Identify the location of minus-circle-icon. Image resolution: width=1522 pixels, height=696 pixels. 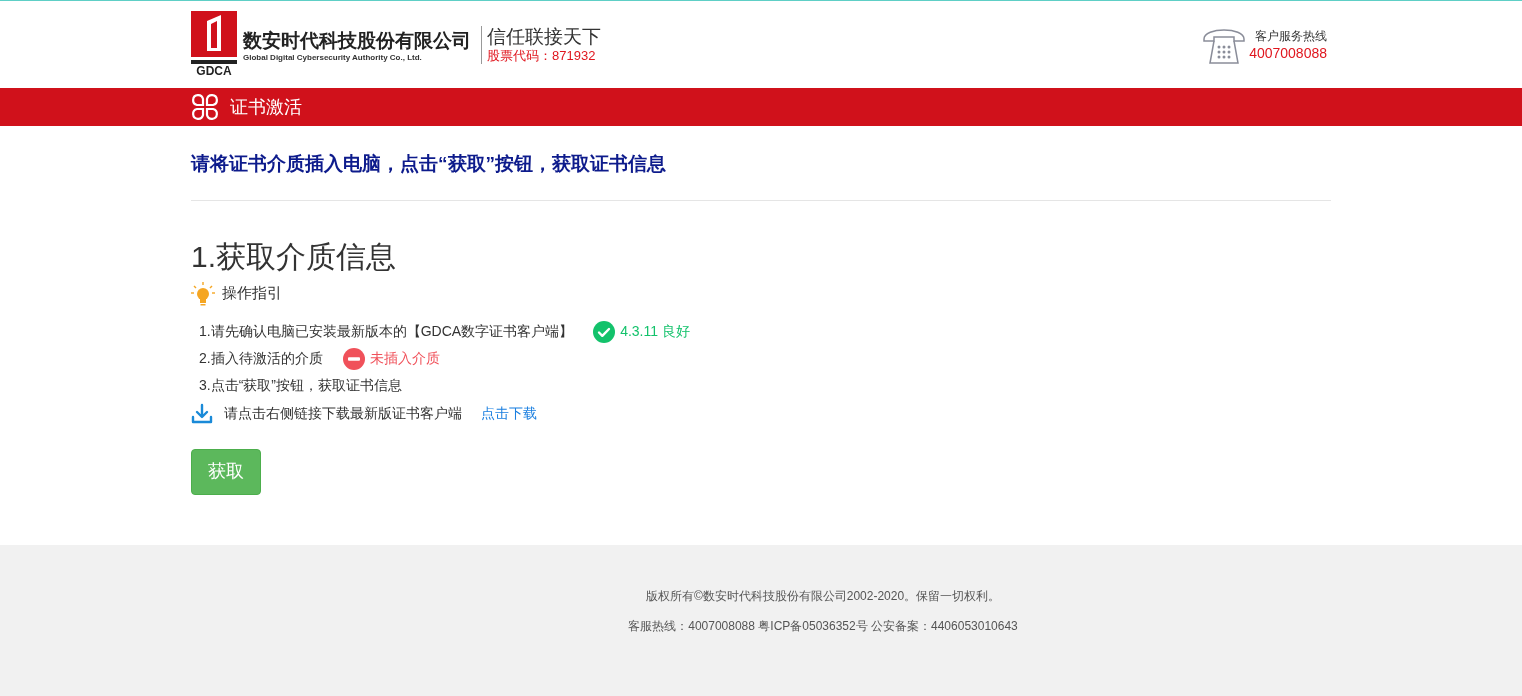
(353, 358).